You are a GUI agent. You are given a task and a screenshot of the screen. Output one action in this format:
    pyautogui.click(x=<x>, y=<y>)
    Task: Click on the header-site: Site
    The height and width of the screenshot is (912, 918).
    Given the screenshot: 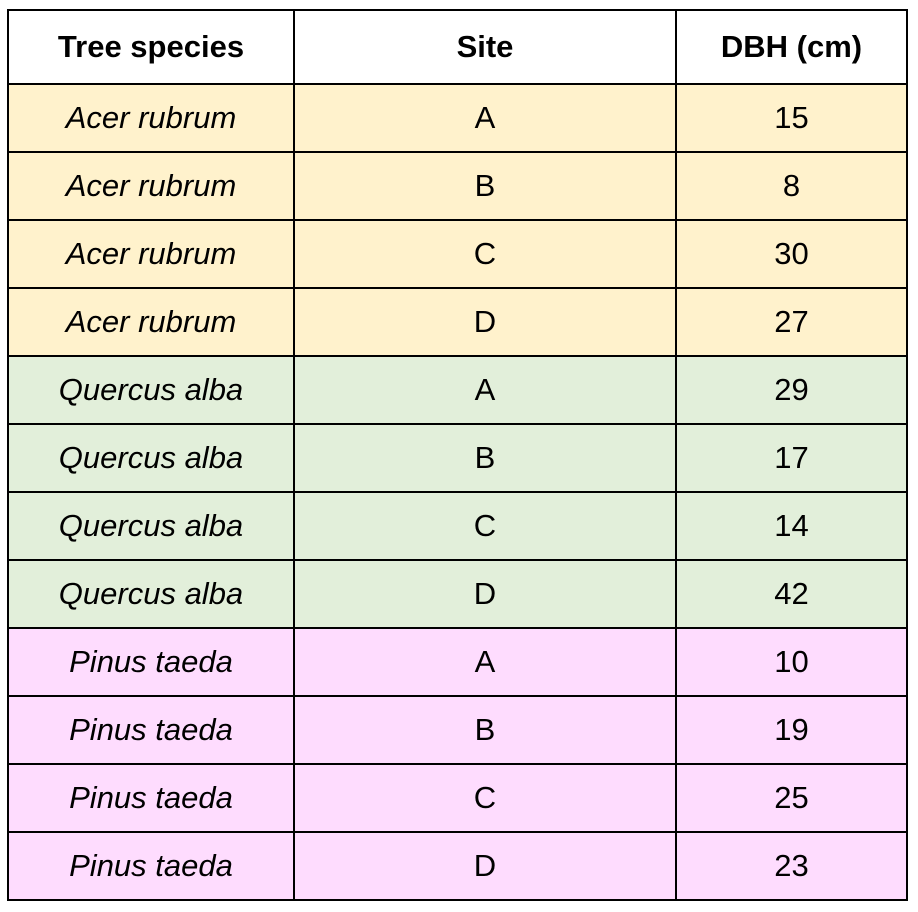 What is the action you would take?
    pyautogui.click(x=485, y=47)
    